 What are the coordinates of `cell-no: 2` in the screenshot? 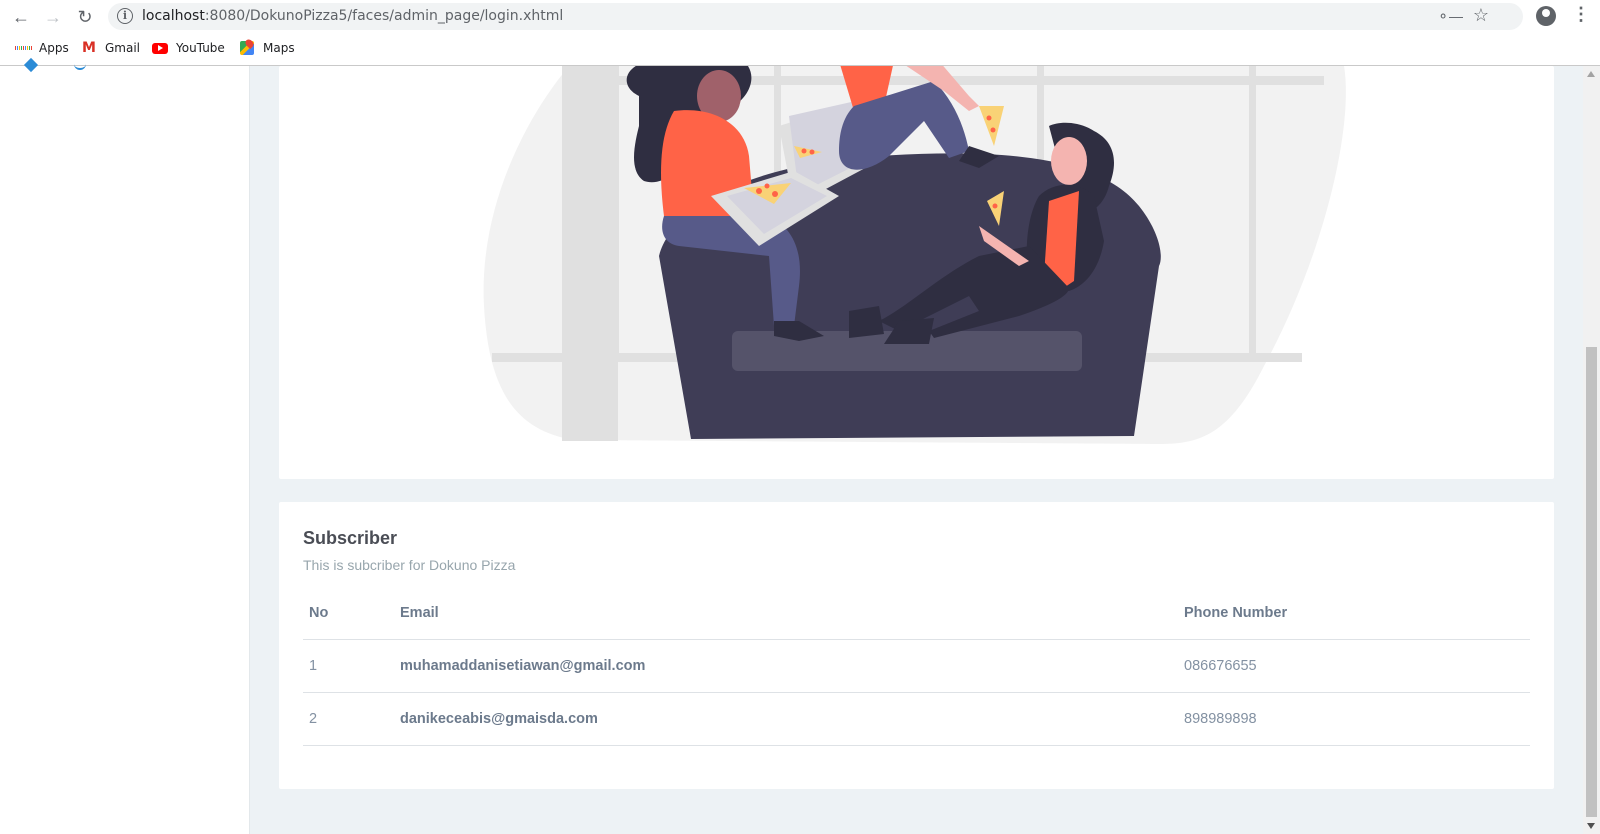 It's located at (348, 719).